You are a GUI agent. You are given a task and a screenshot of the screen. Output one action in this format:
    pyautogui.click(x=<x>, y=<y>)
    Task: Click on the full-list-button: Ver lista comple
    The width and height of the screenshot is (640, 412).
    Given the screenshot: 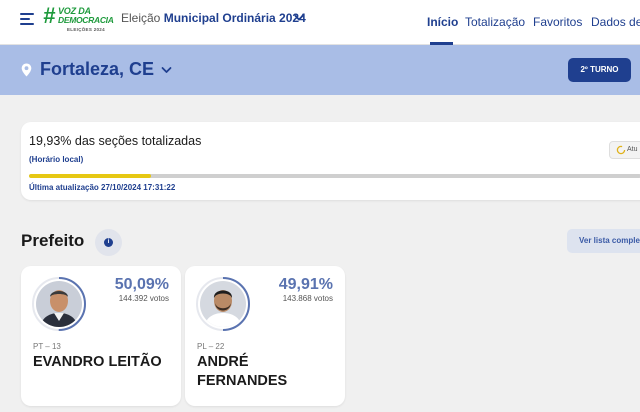 What is the action you would take?
    pyautogui.click(x=603, y=241)
    